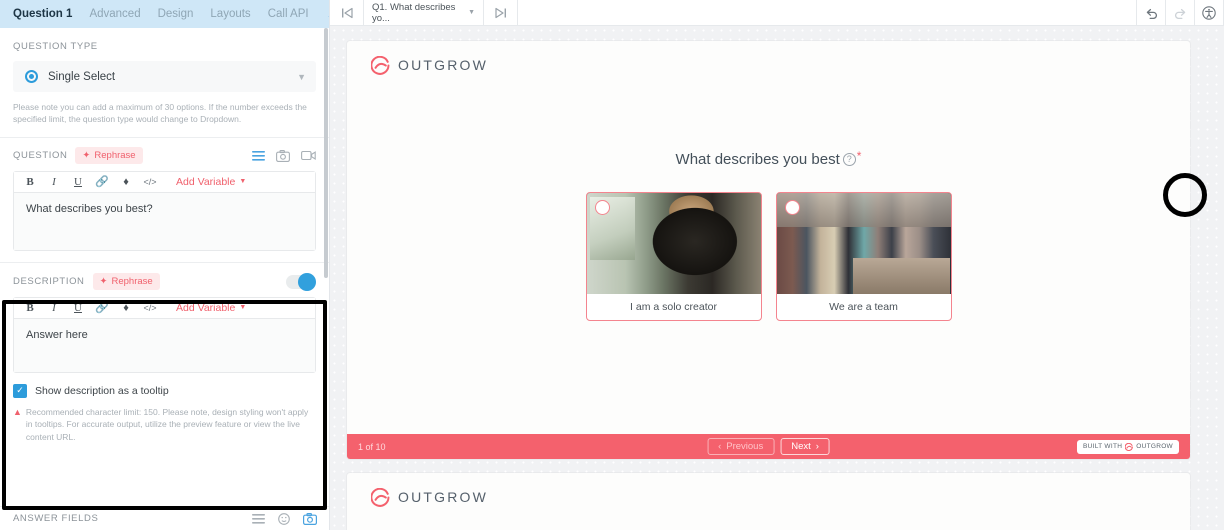 This screenshot has height=530, width=1224. Describe the element at coordinates (164, 182) in the screenshot. I see `question-rte-toolbar: B I U 🔗 ♦ </> Add Variable ▼` at that location.